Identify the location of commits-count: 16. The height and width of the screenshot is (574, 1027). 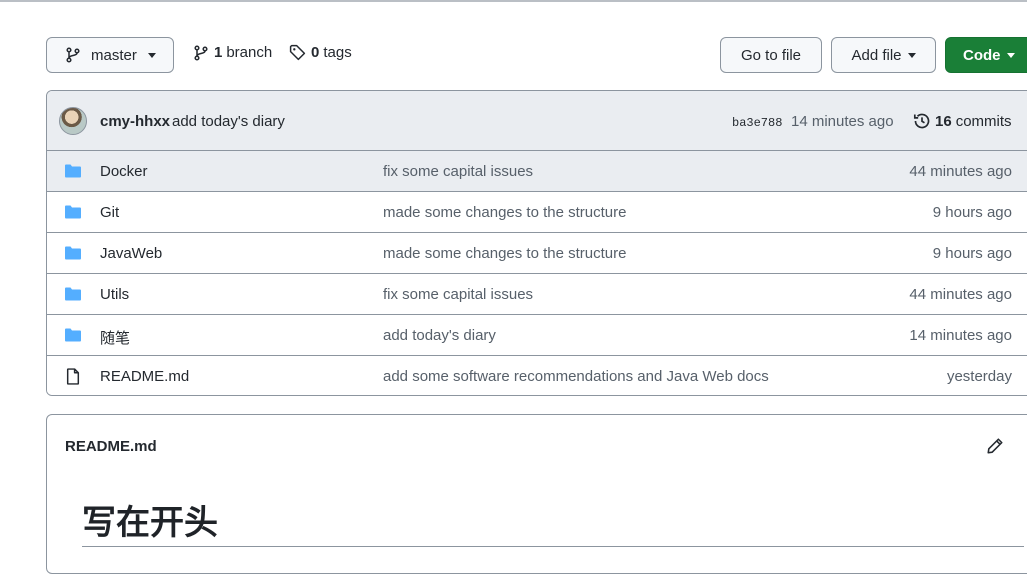
(943, 121).